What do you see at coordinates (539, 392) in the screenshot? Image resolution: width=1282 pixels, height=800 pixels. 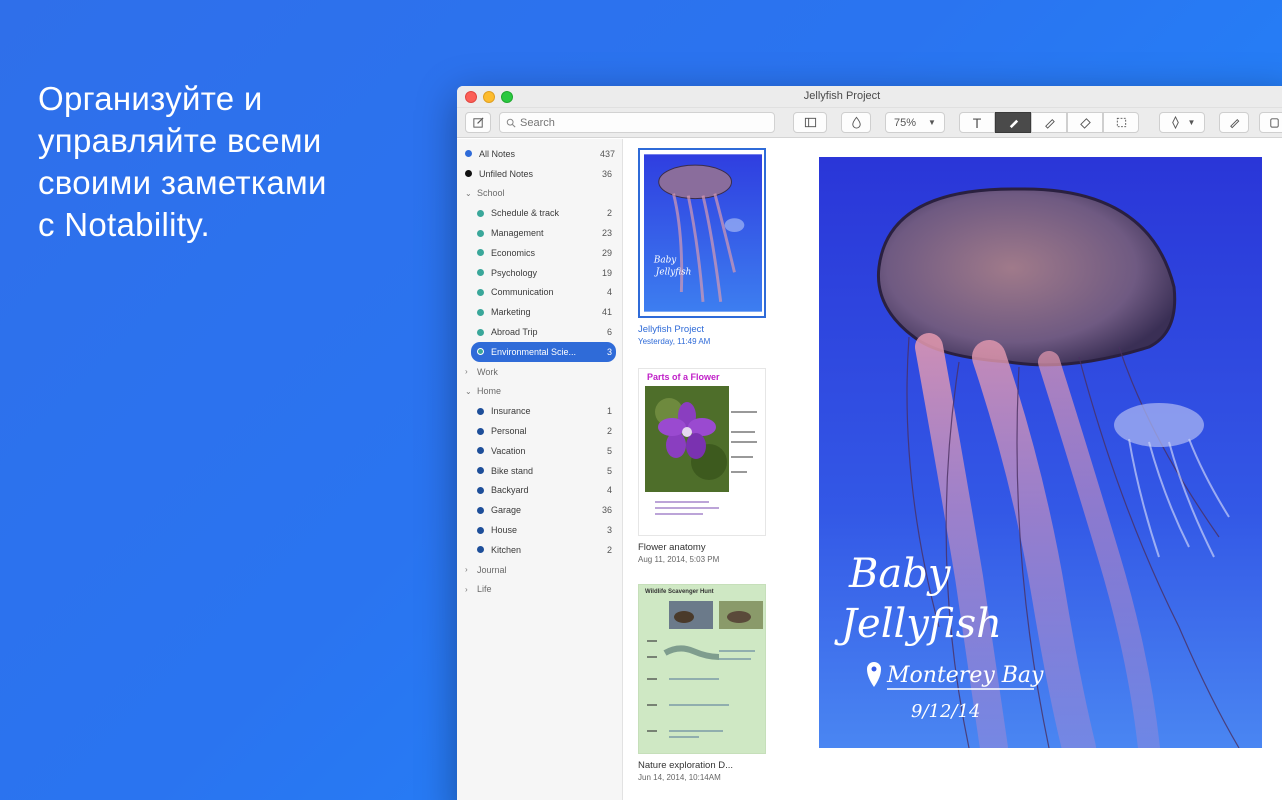 I see `sidebar-group-home: ⌄ Home` at bounding box center [539, 392].